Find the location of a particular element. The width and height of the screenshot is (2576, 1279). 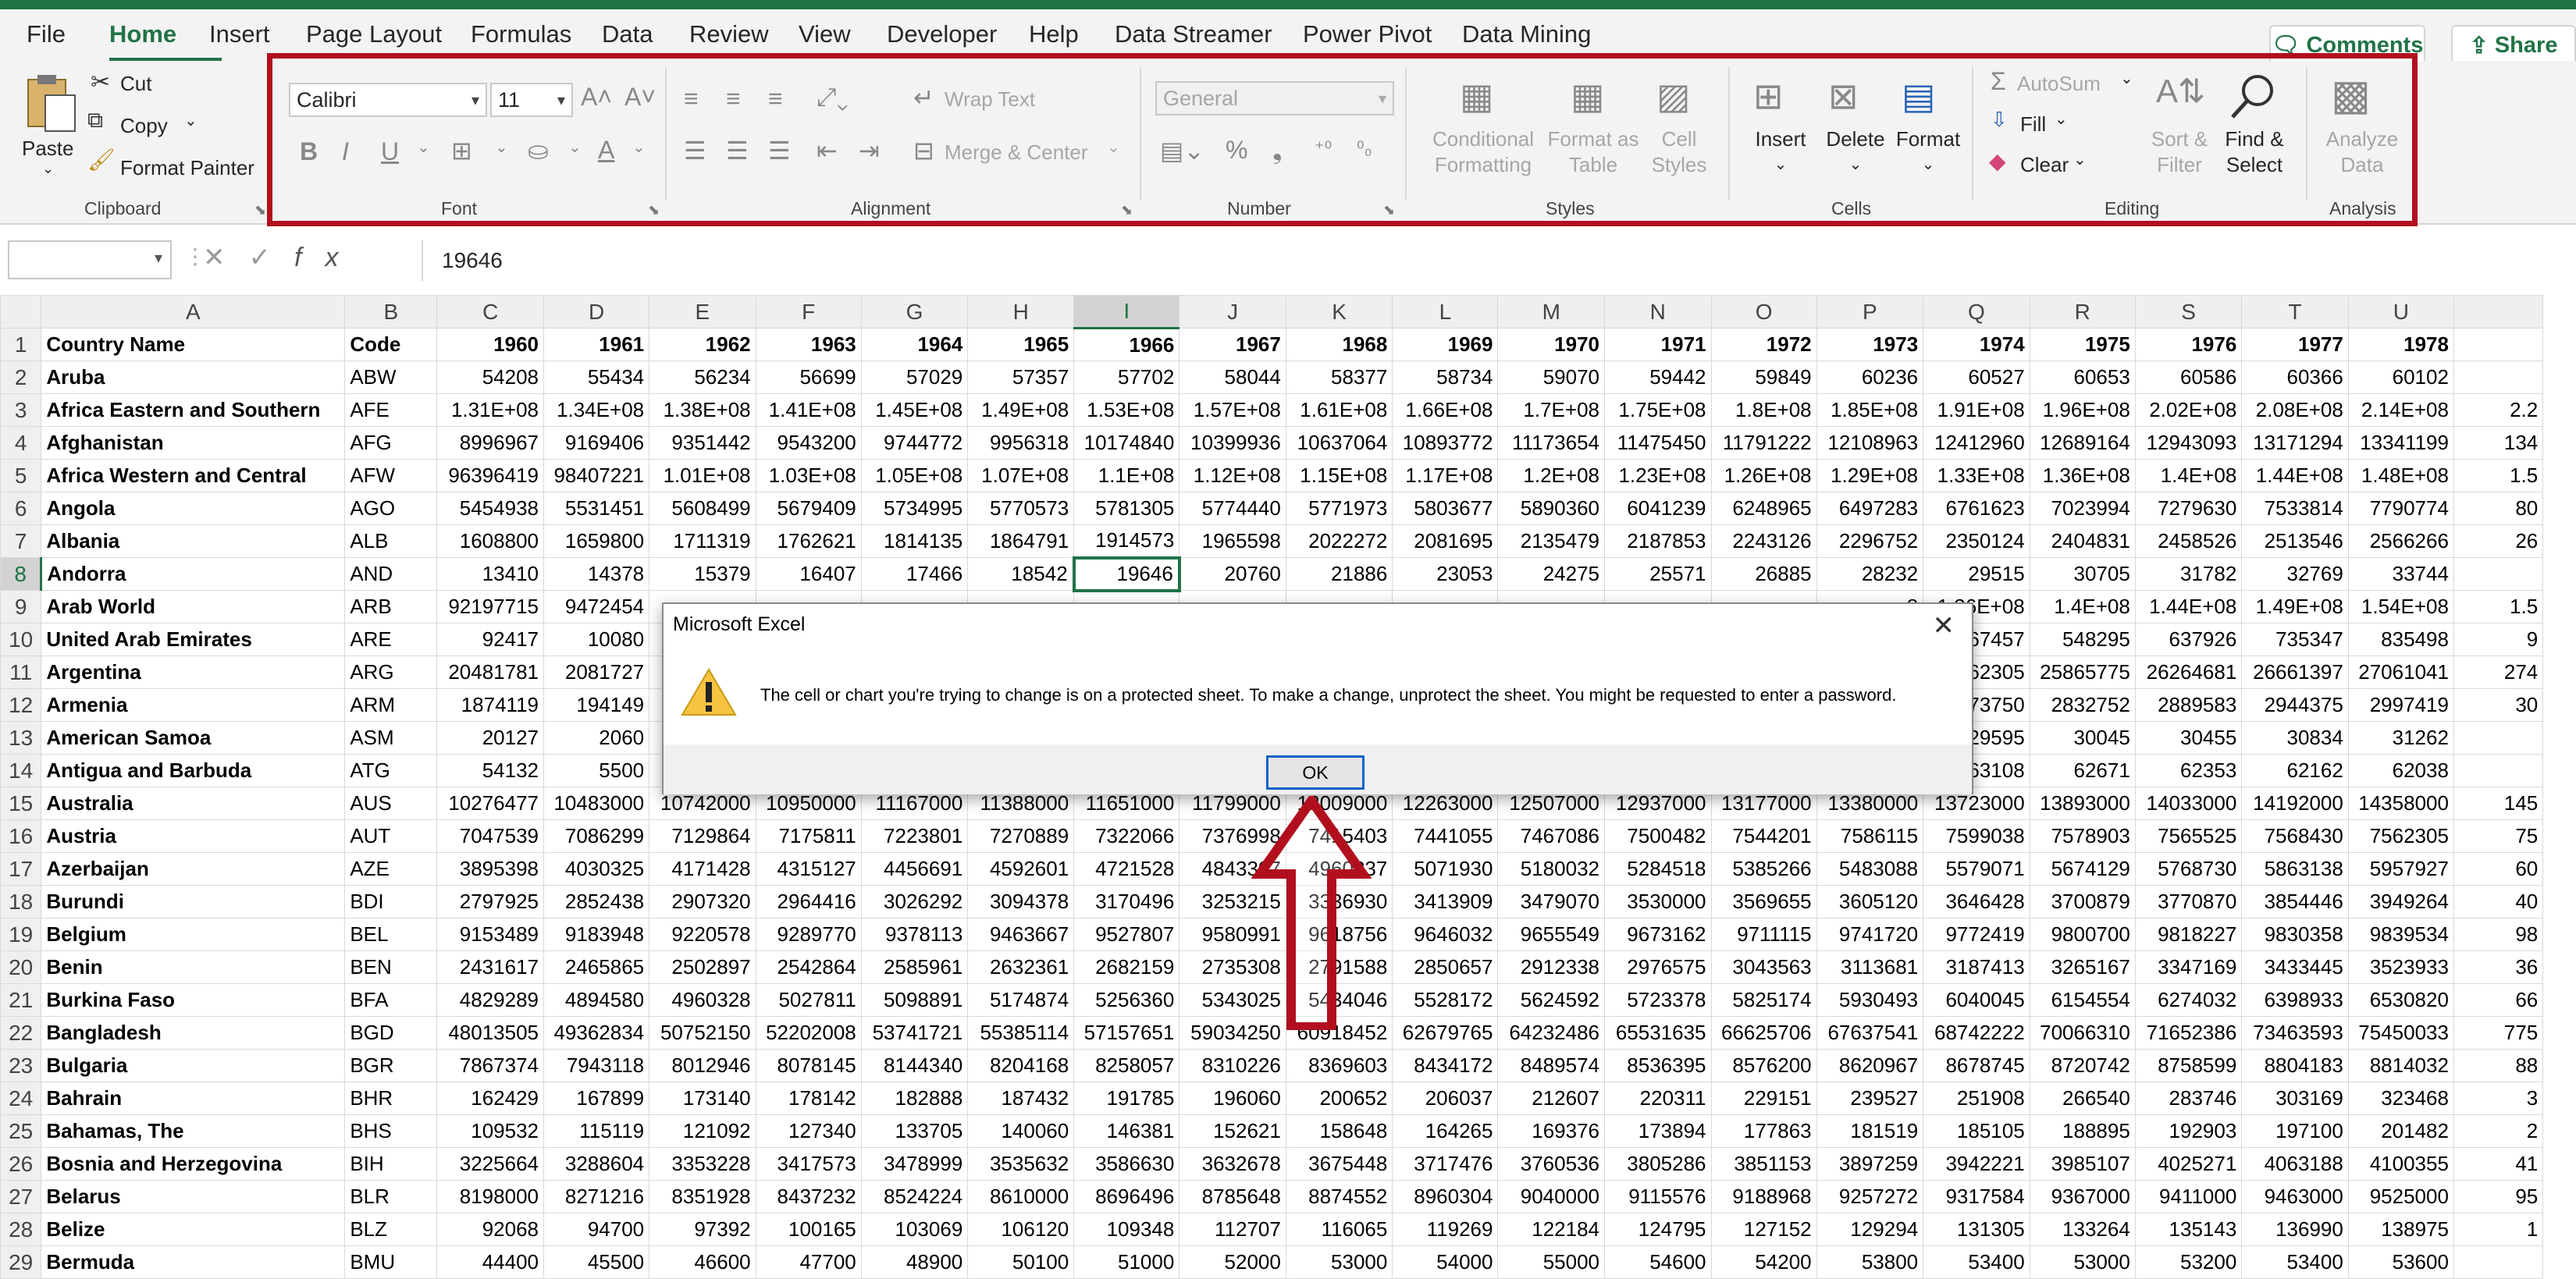

grid-cell: 1965598 is located at coordinates (1232, 541).